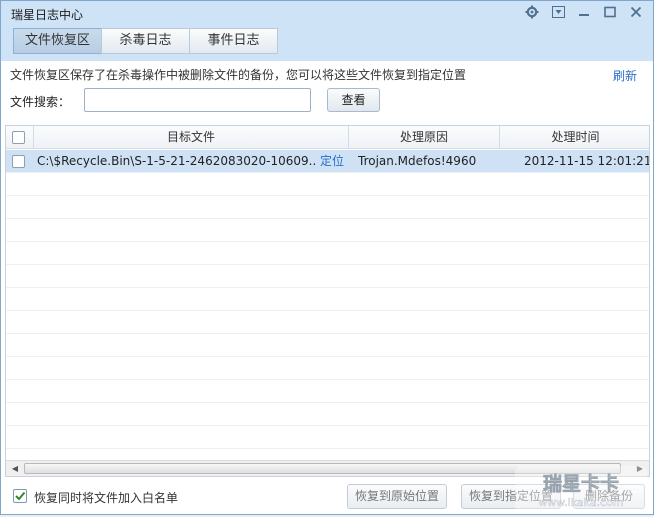 This screenshot has height=517, width=654. I want to click on select-all-checkbox, so click(18, 137).